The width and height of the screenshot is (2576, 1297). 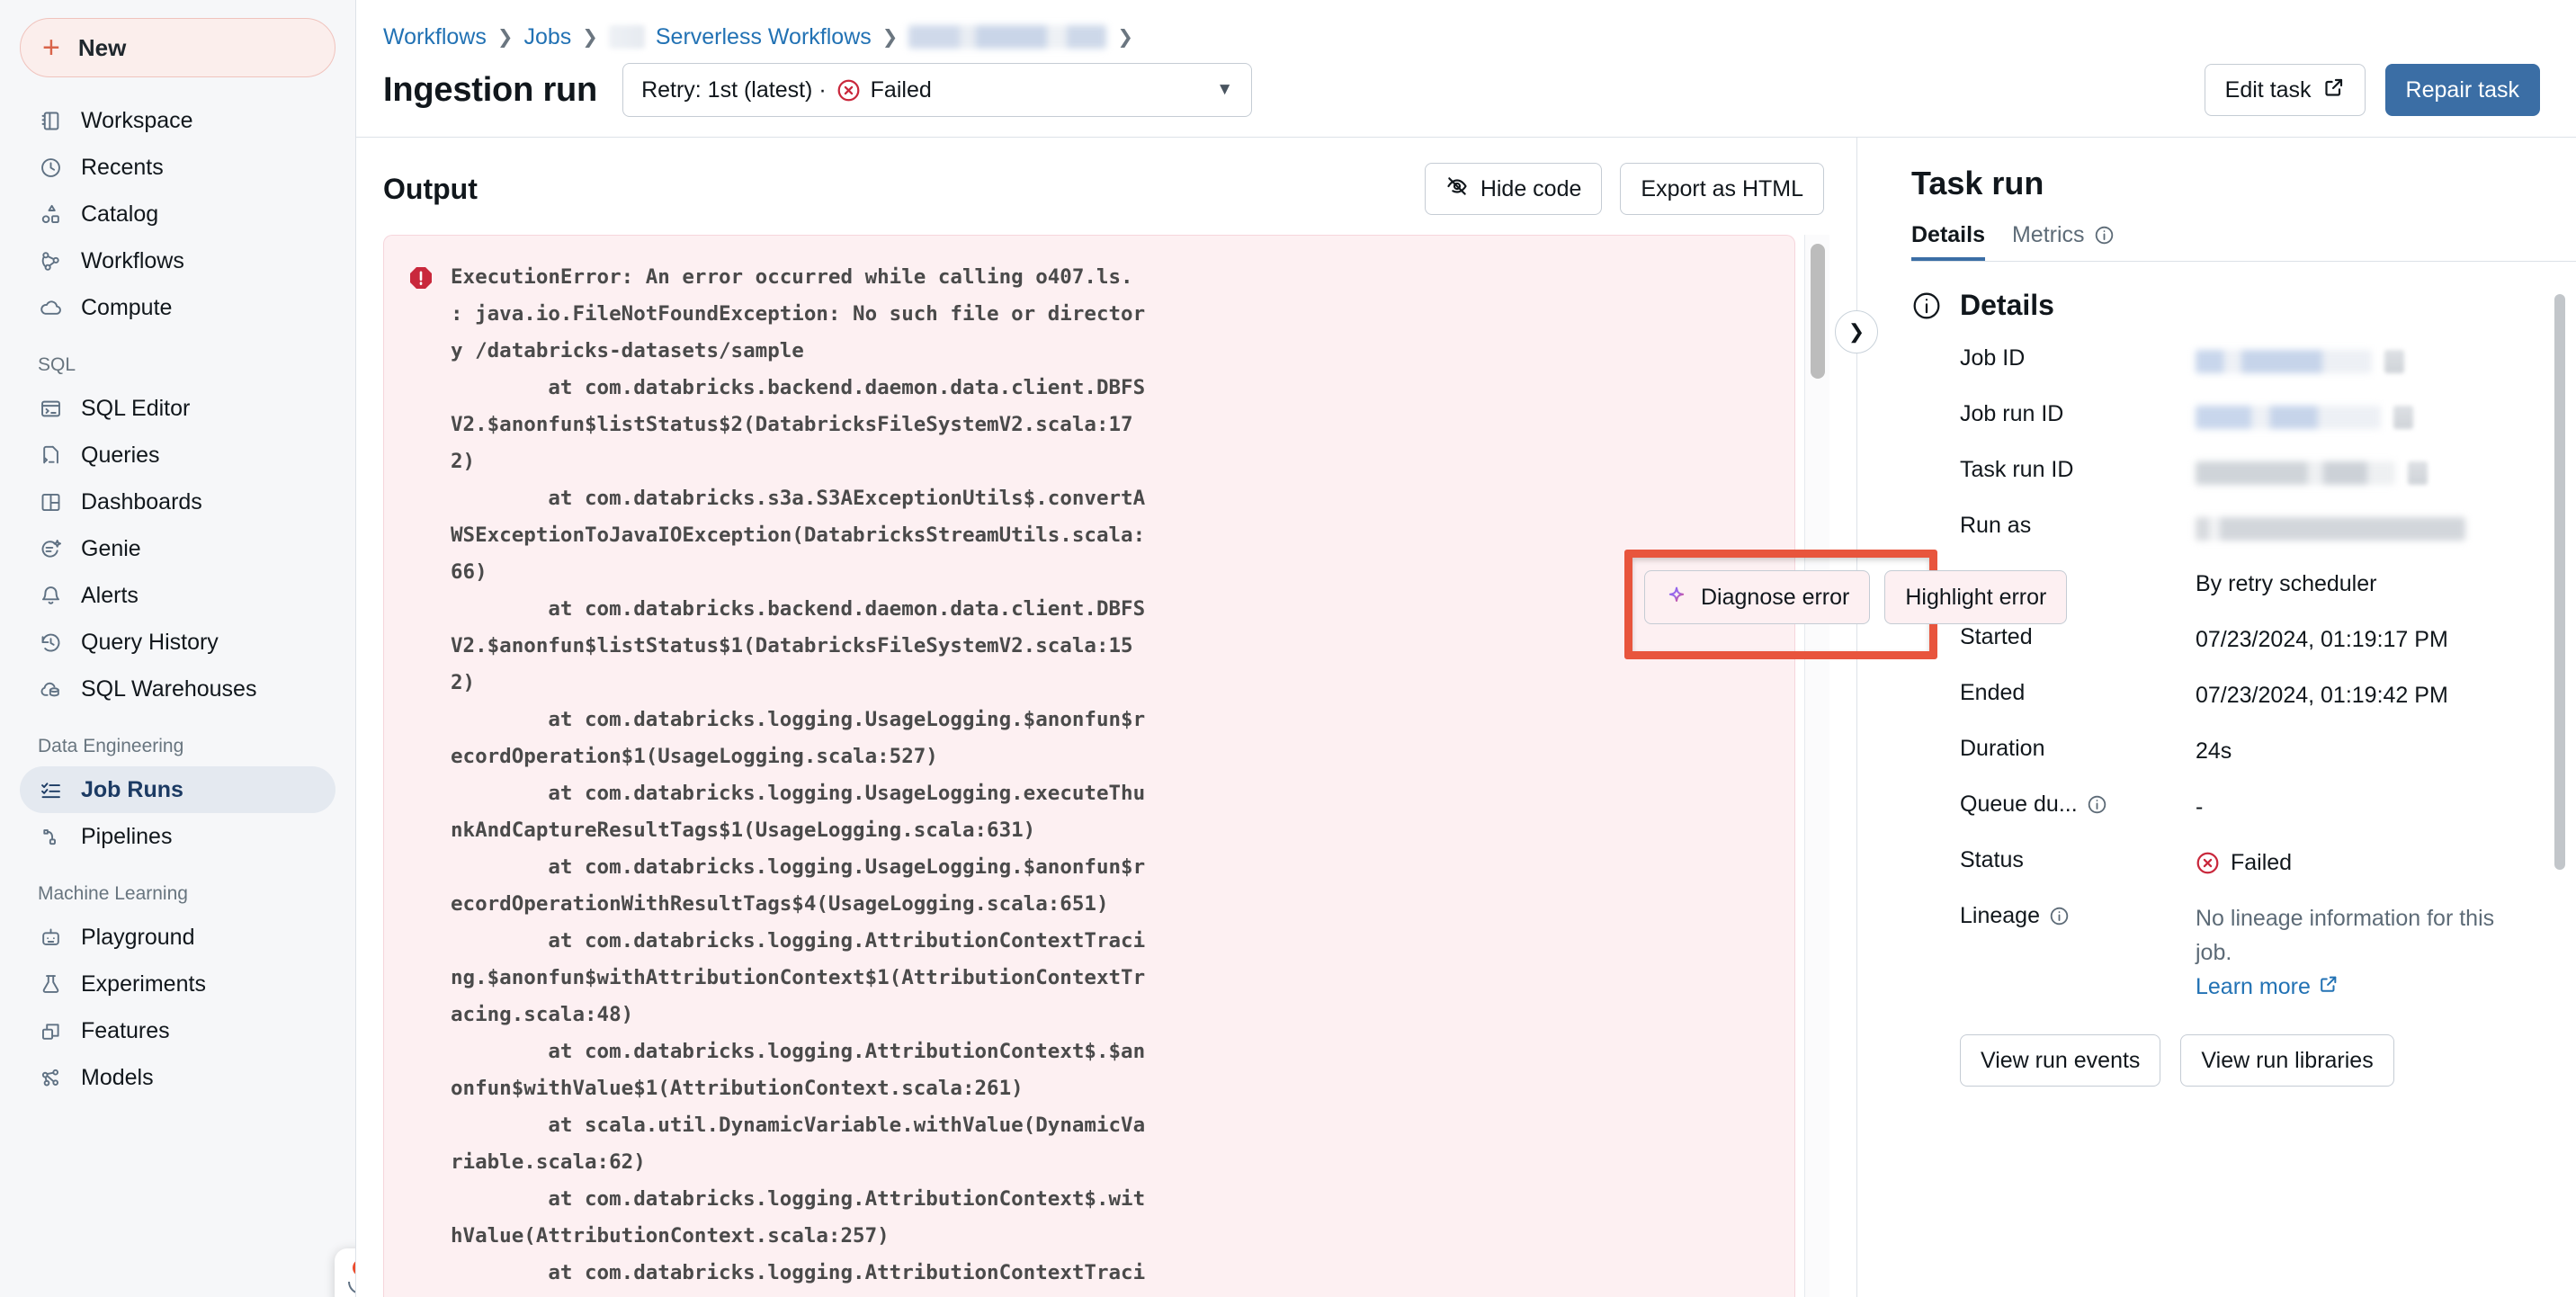 What do you see at coordinates (50, 937) in the screenshot?
I see `robot-icon` at bounding box center [50, 937].